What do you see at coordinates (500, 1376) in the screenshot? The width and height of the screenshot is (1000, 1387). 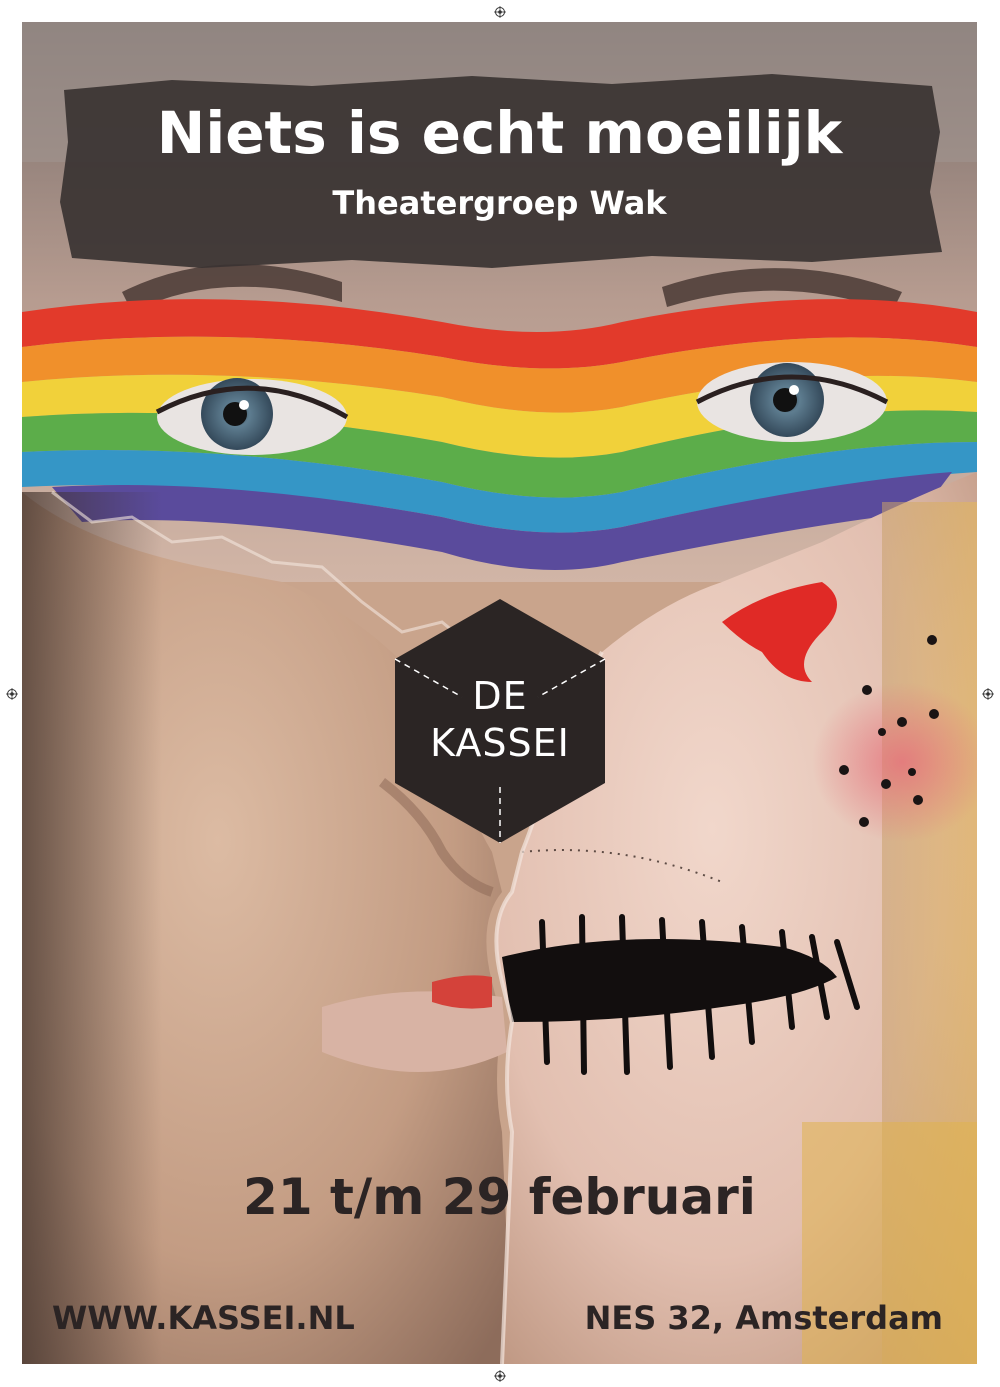 I see `registration-mark-bottom-icon` at bounding box center [500, 1376].